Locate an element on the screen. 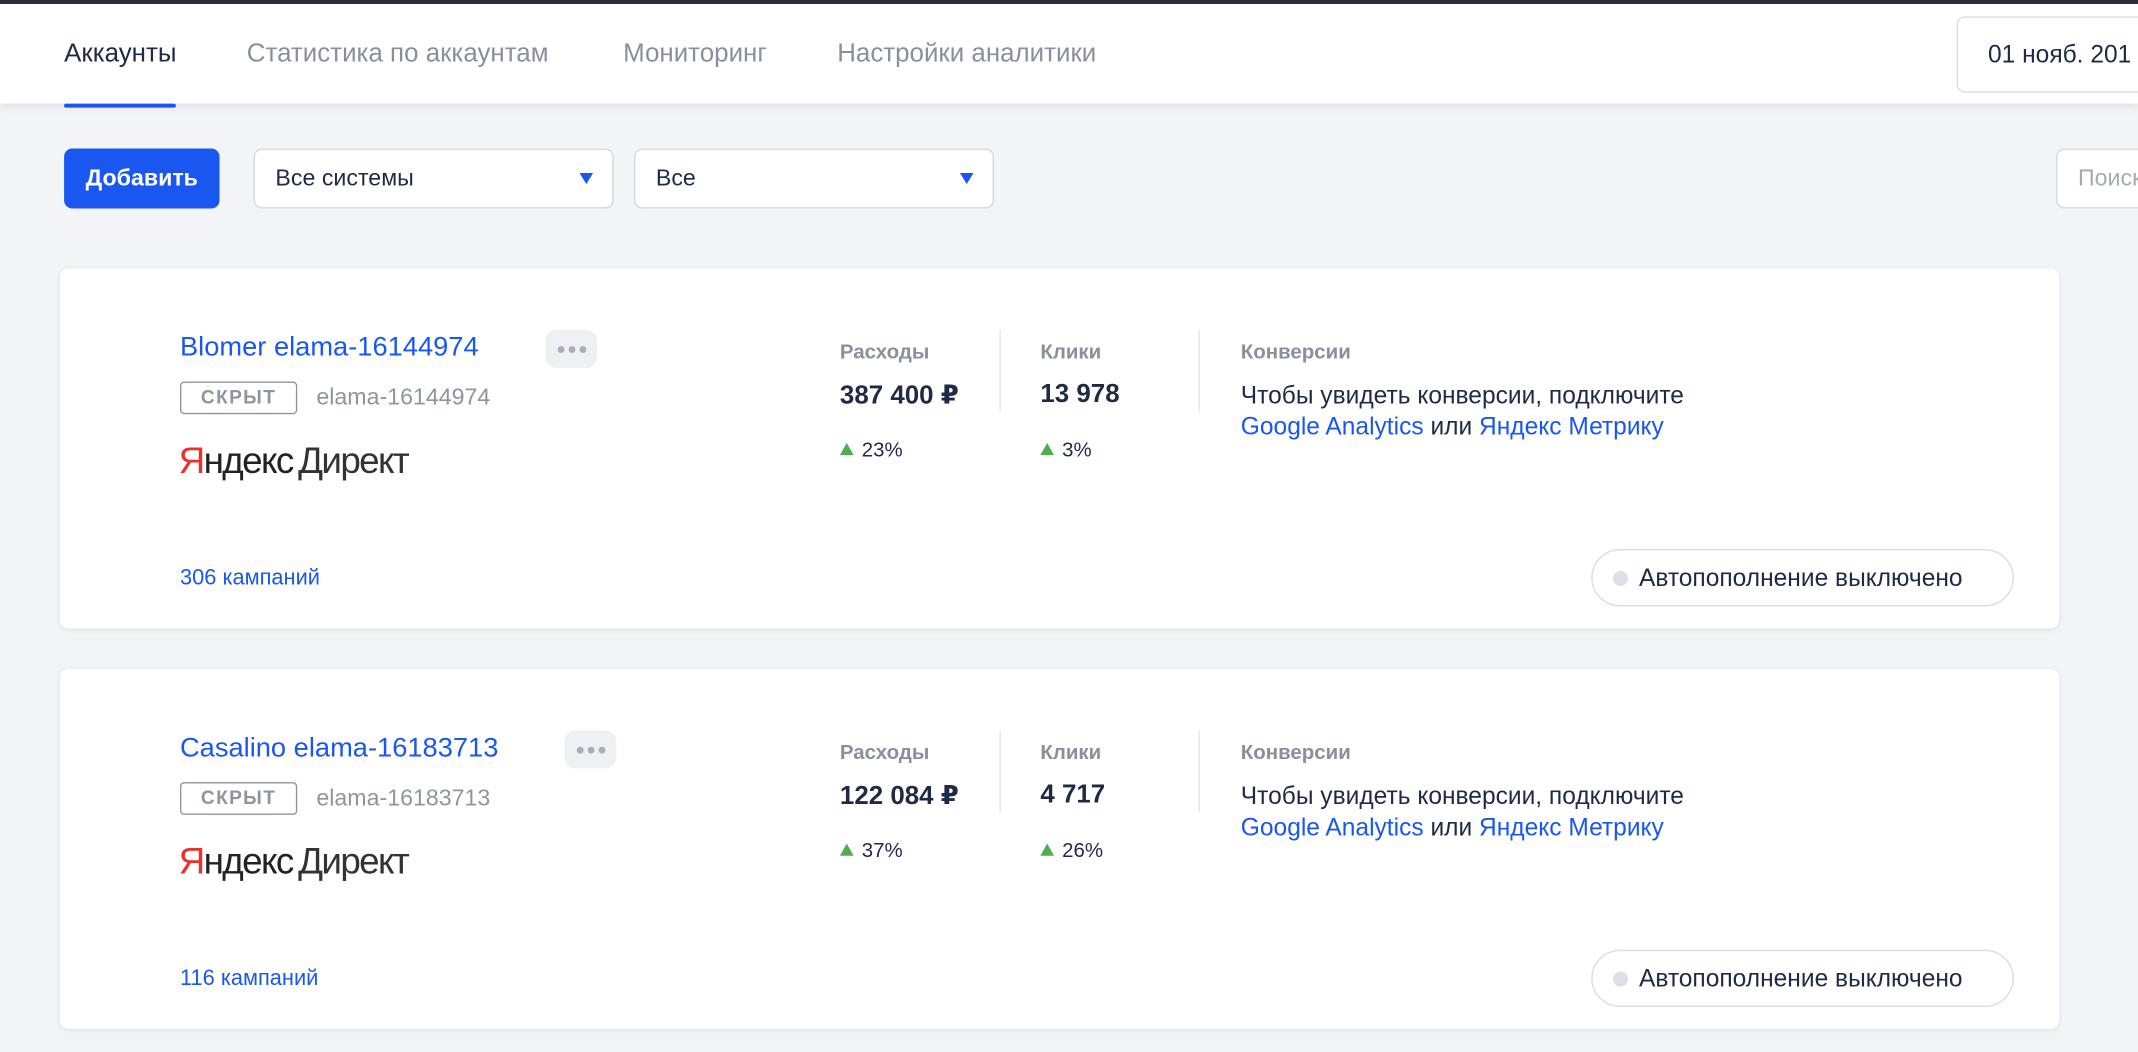 The width and height of the screenshot is (2138, 1052). spend-delta: 37% is located at coordinates (871, 851).